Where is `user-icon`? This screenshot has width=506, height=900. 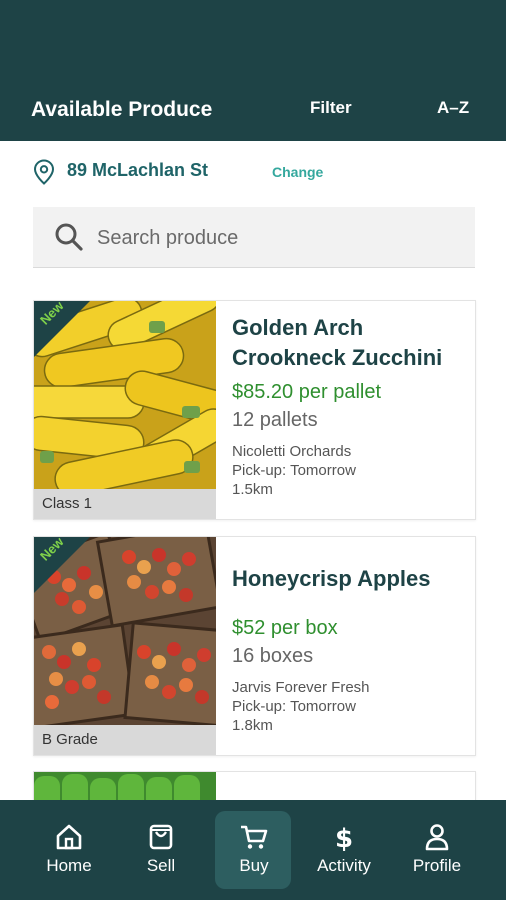
user-icon is located at coordinates (437, 837).